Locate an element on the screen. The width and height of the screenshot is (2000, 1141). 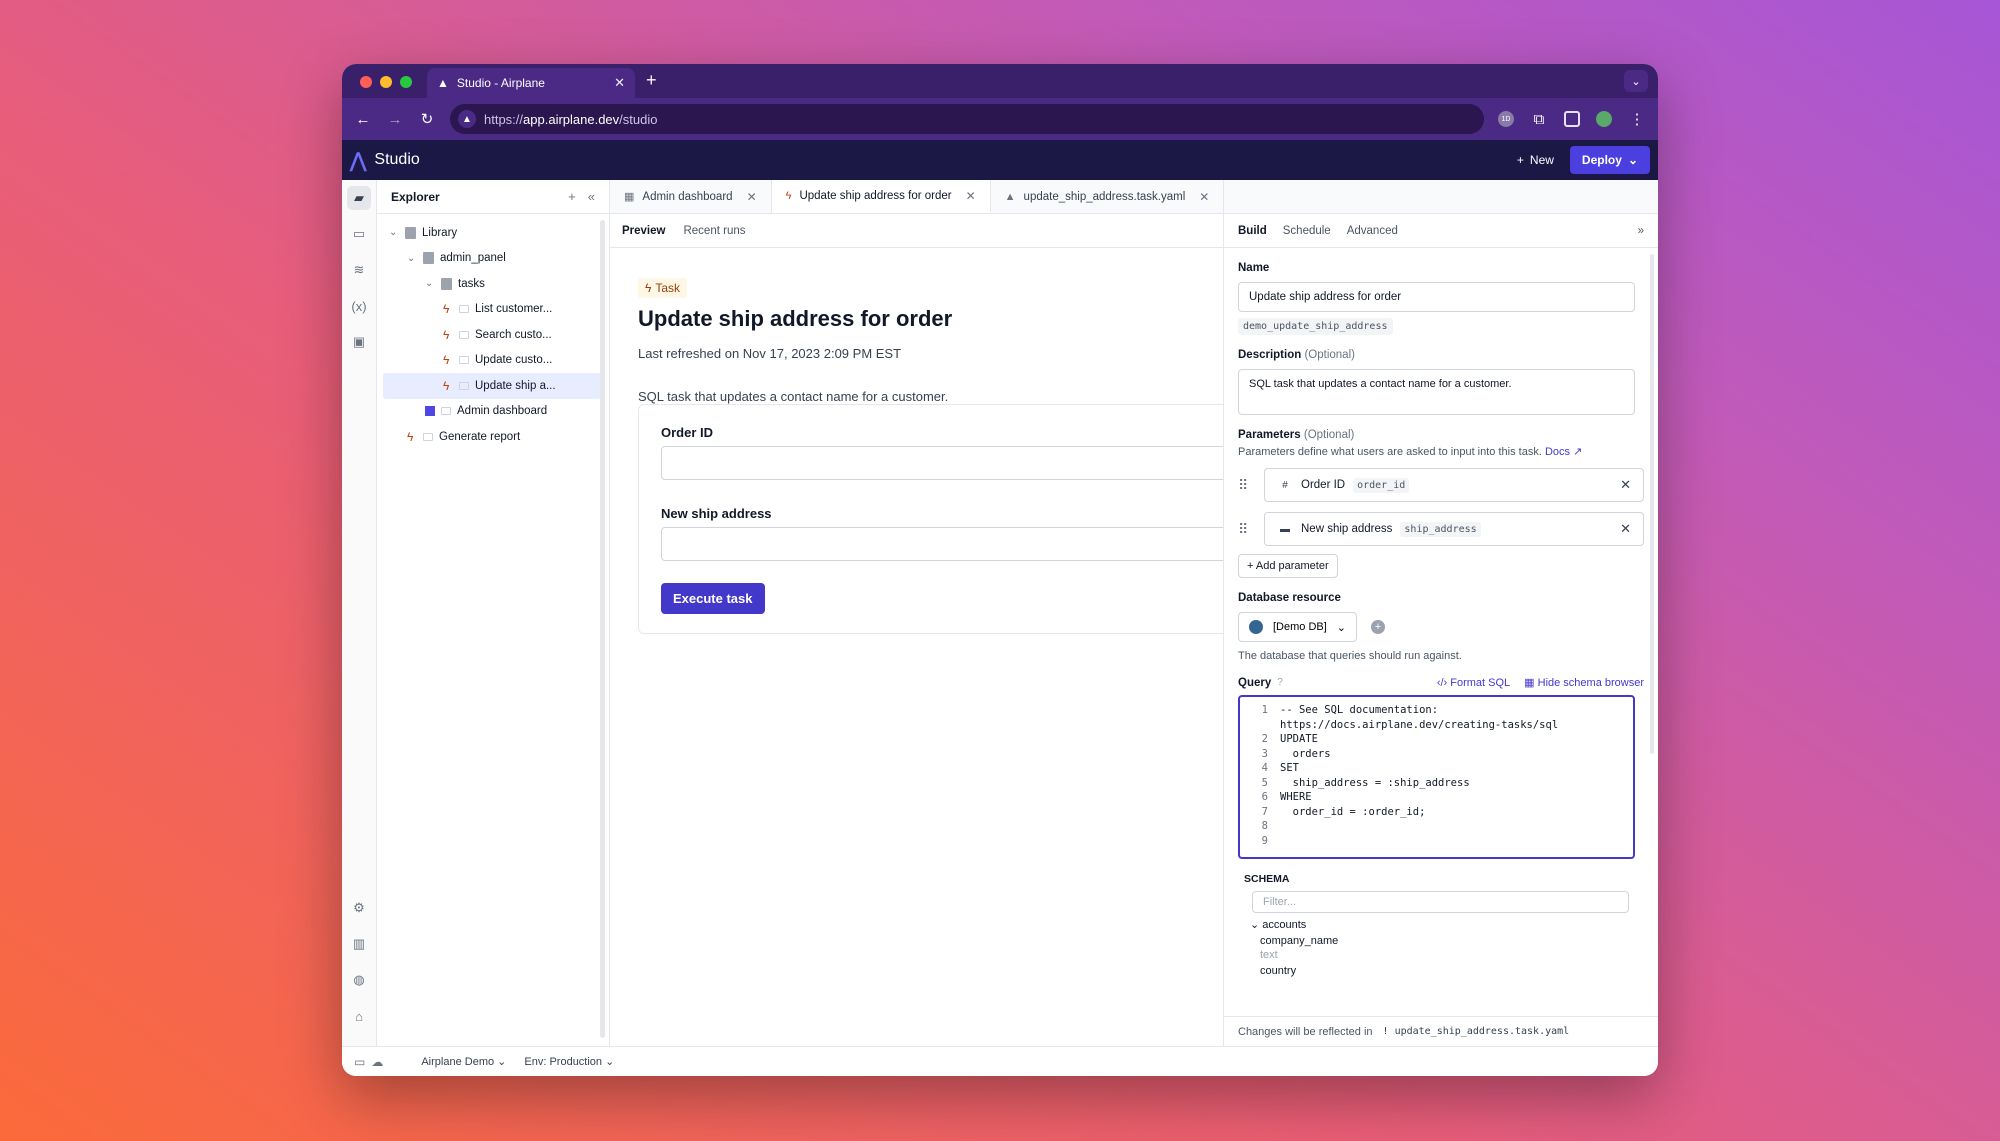
preview-tabs: Preview Recent runs is located at coordinates (916, 231).